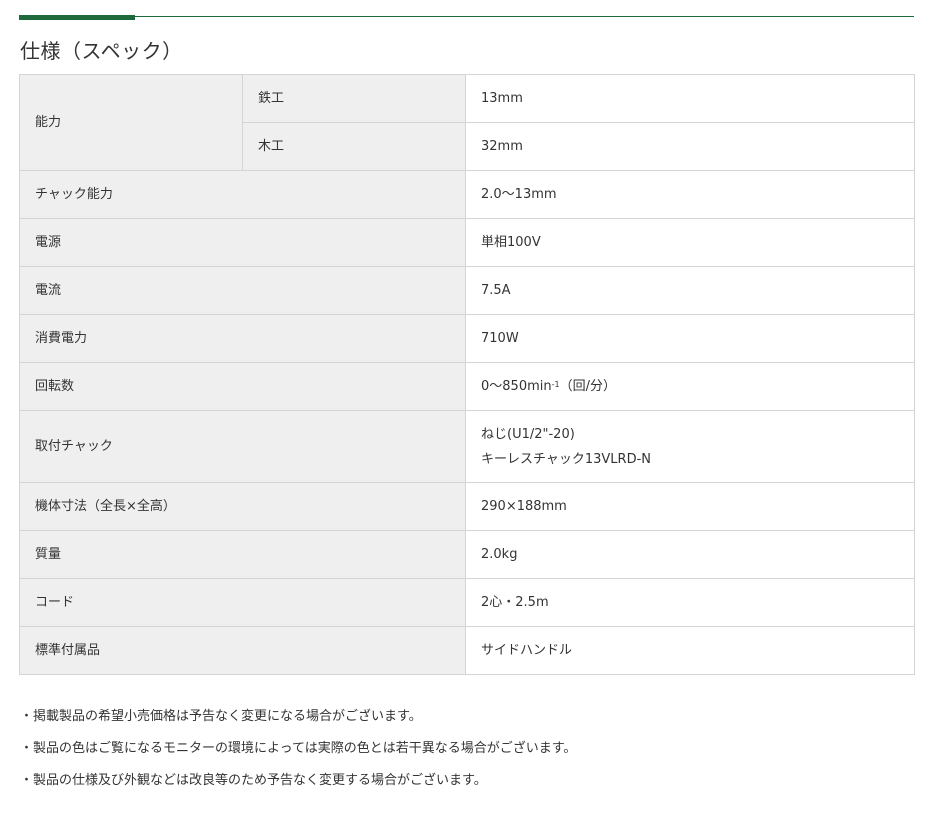  I want to click on spec-label-cord: コード, so click(242, 602).